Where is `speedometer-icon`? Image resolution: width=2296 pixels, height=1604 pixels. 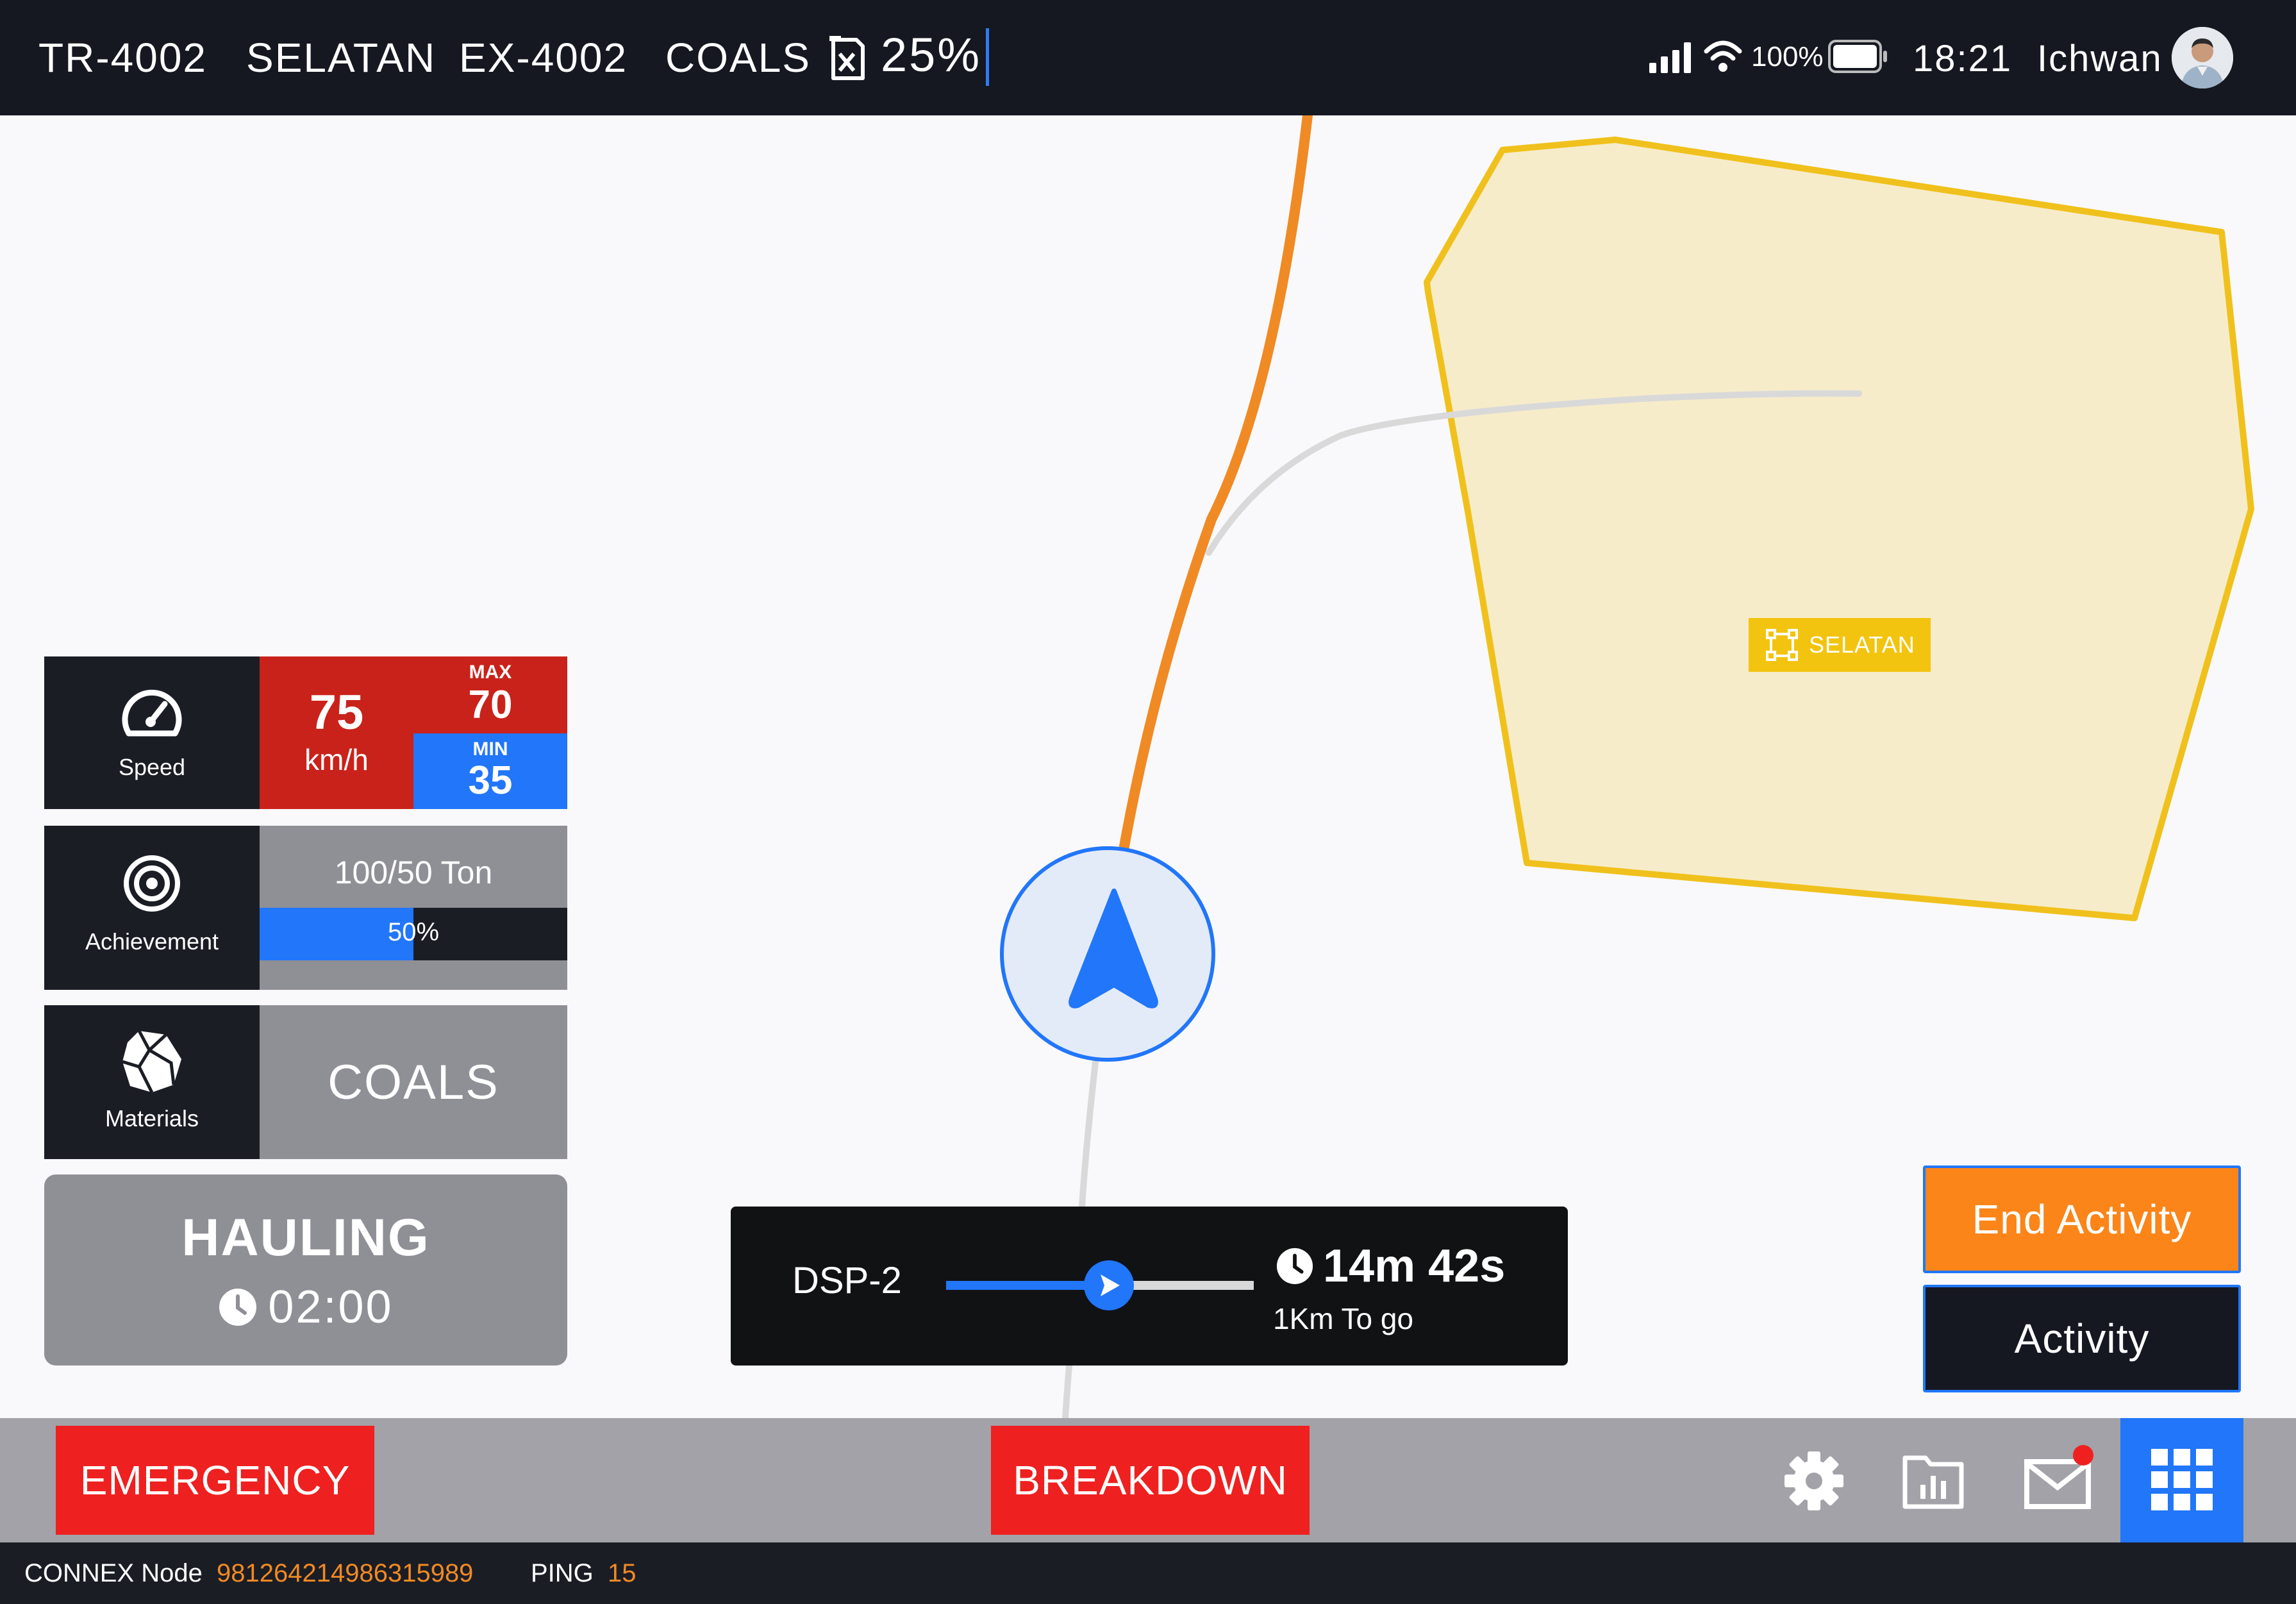 speedometer-icon is located at coordinates (152, 713).